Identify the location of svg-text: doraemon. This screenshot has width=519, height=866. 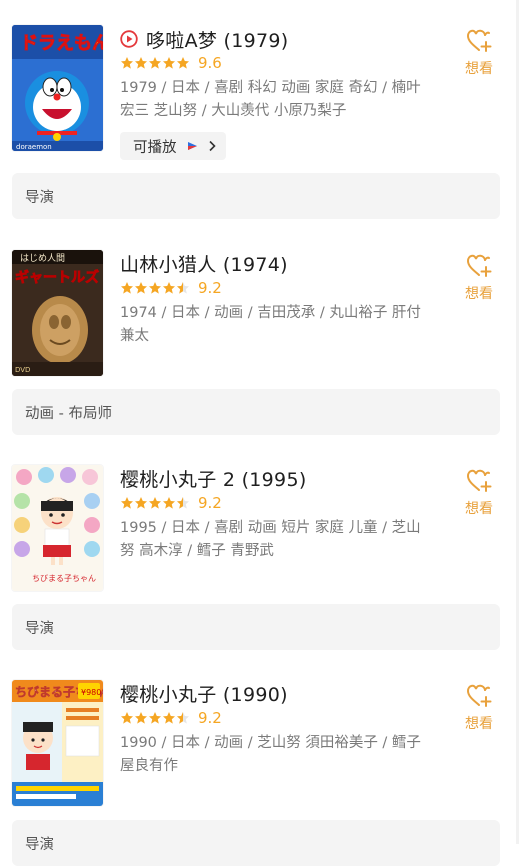
(34, 147).